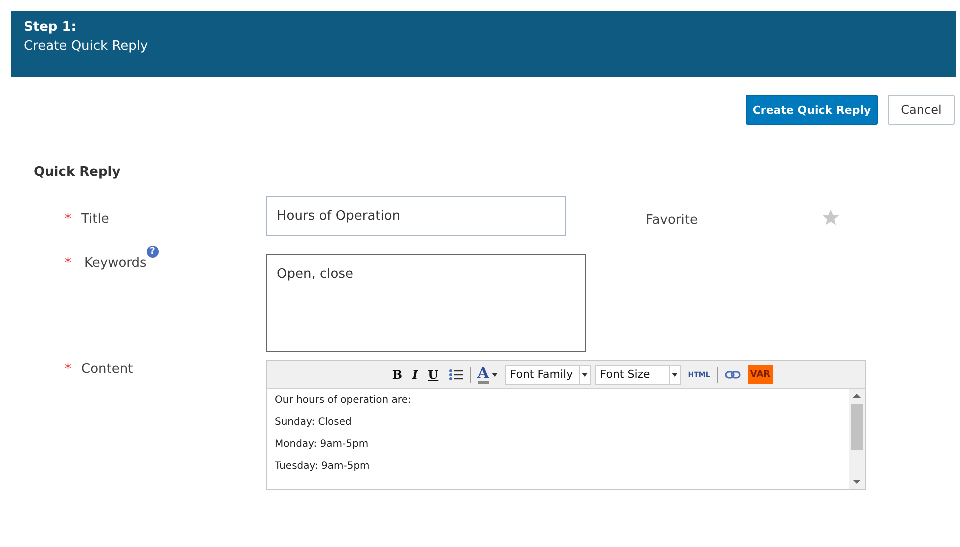 Image resolution: width=960 pixels, height=547 pixels. What do you see at coordinates (488, 374) in the screenshot?
I see `font-color-button: A` at bounding box center [488, 374].